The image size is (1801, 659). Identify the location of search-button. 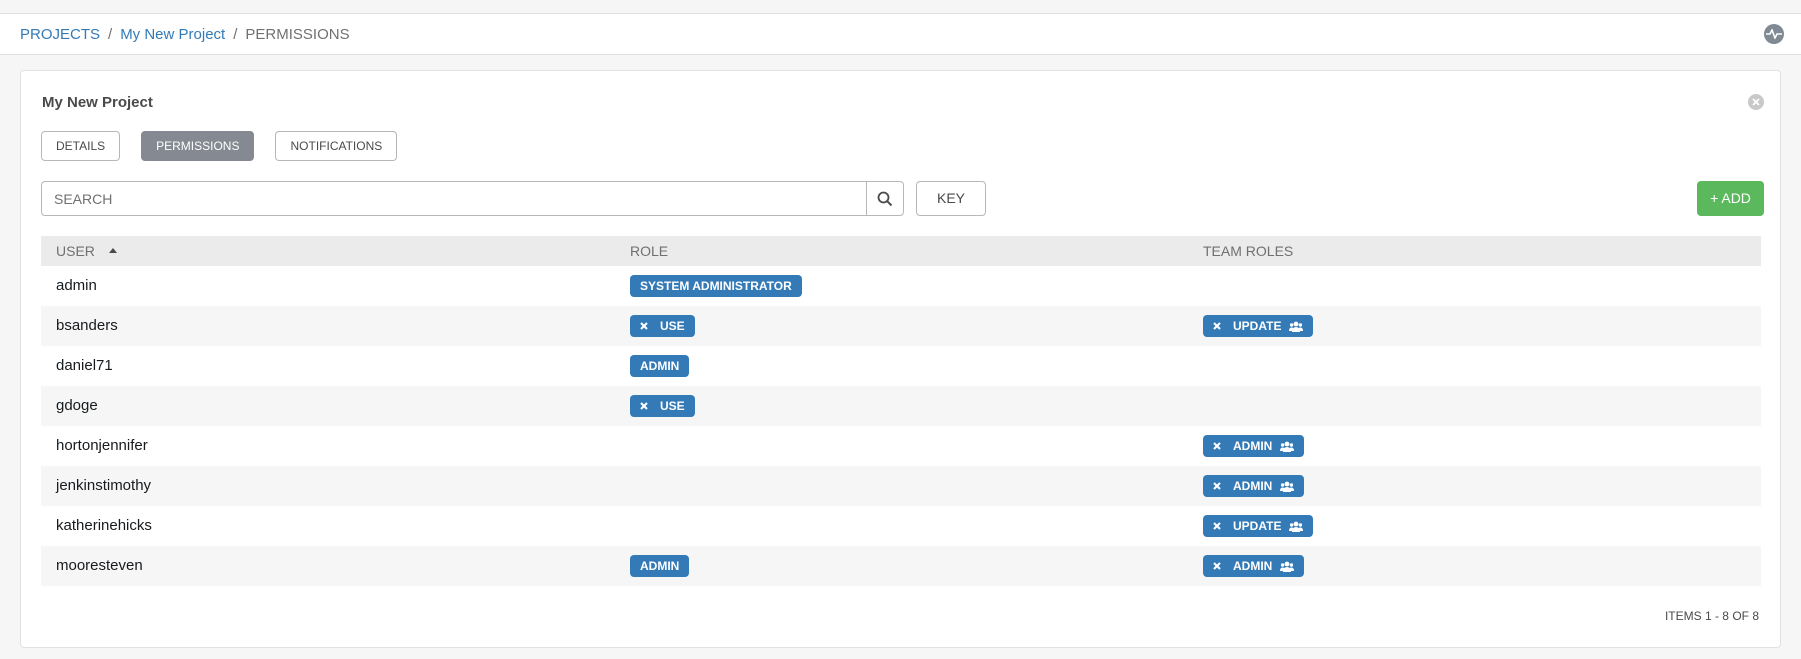
(884, 198).